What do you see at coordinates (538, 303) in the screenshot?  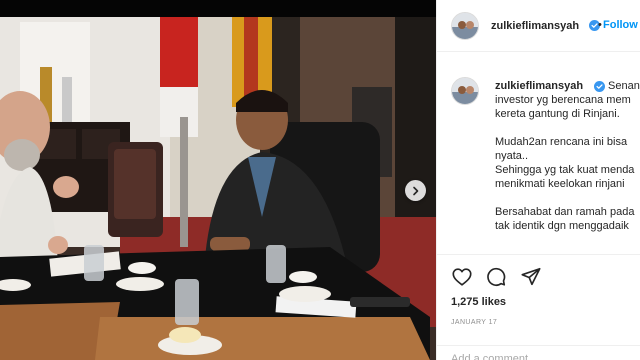 I see `post-actions: 1,275 likes JANUARY 17` at bounding box center [538, 303].